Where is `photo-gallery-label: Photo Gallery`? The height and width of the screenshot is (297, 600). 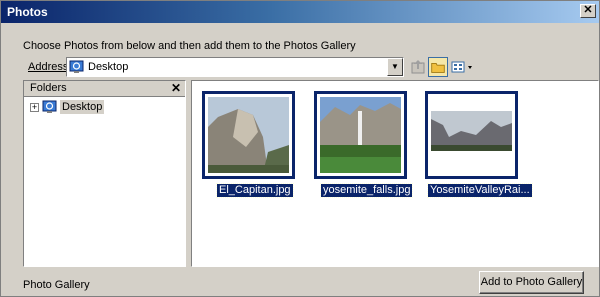
photo-gallery-label: Photo Gallery is located at coordinates (56, 285).